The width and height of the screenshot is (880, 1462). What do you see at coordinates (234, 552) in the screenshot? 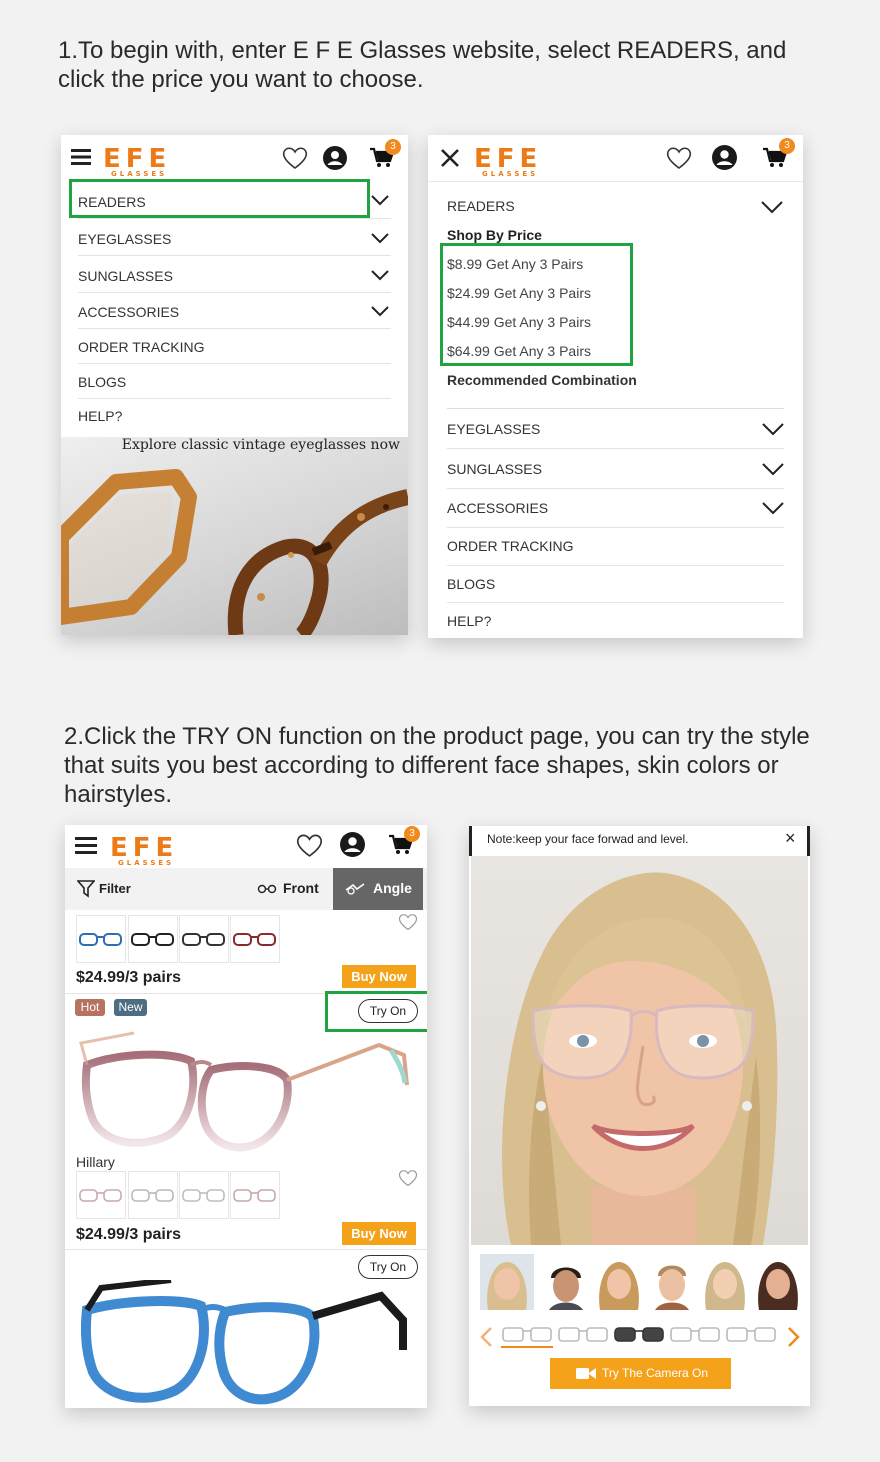
I see `vintage-glasses-image` at bounding box center [234, 552].